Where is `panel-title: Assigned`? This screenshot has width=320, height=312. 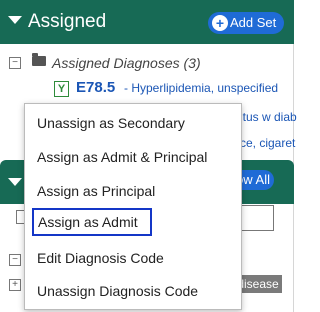
panel-title: Assigned is located at coordinates (67, 21).